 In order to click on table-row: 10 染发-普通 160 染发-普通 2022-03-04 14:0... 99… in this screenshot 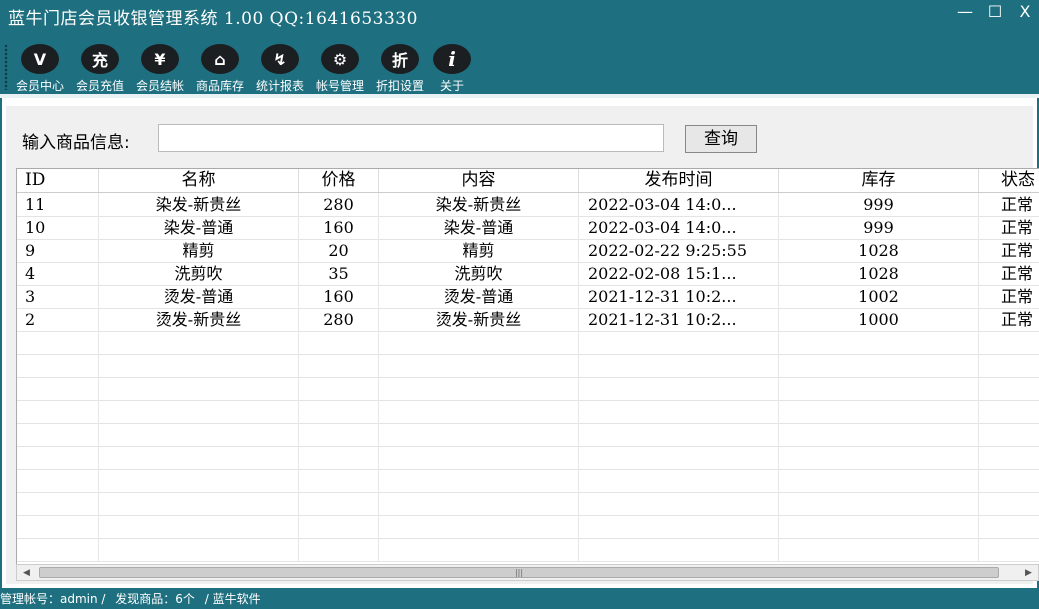, I will do `click(528, 228)`.